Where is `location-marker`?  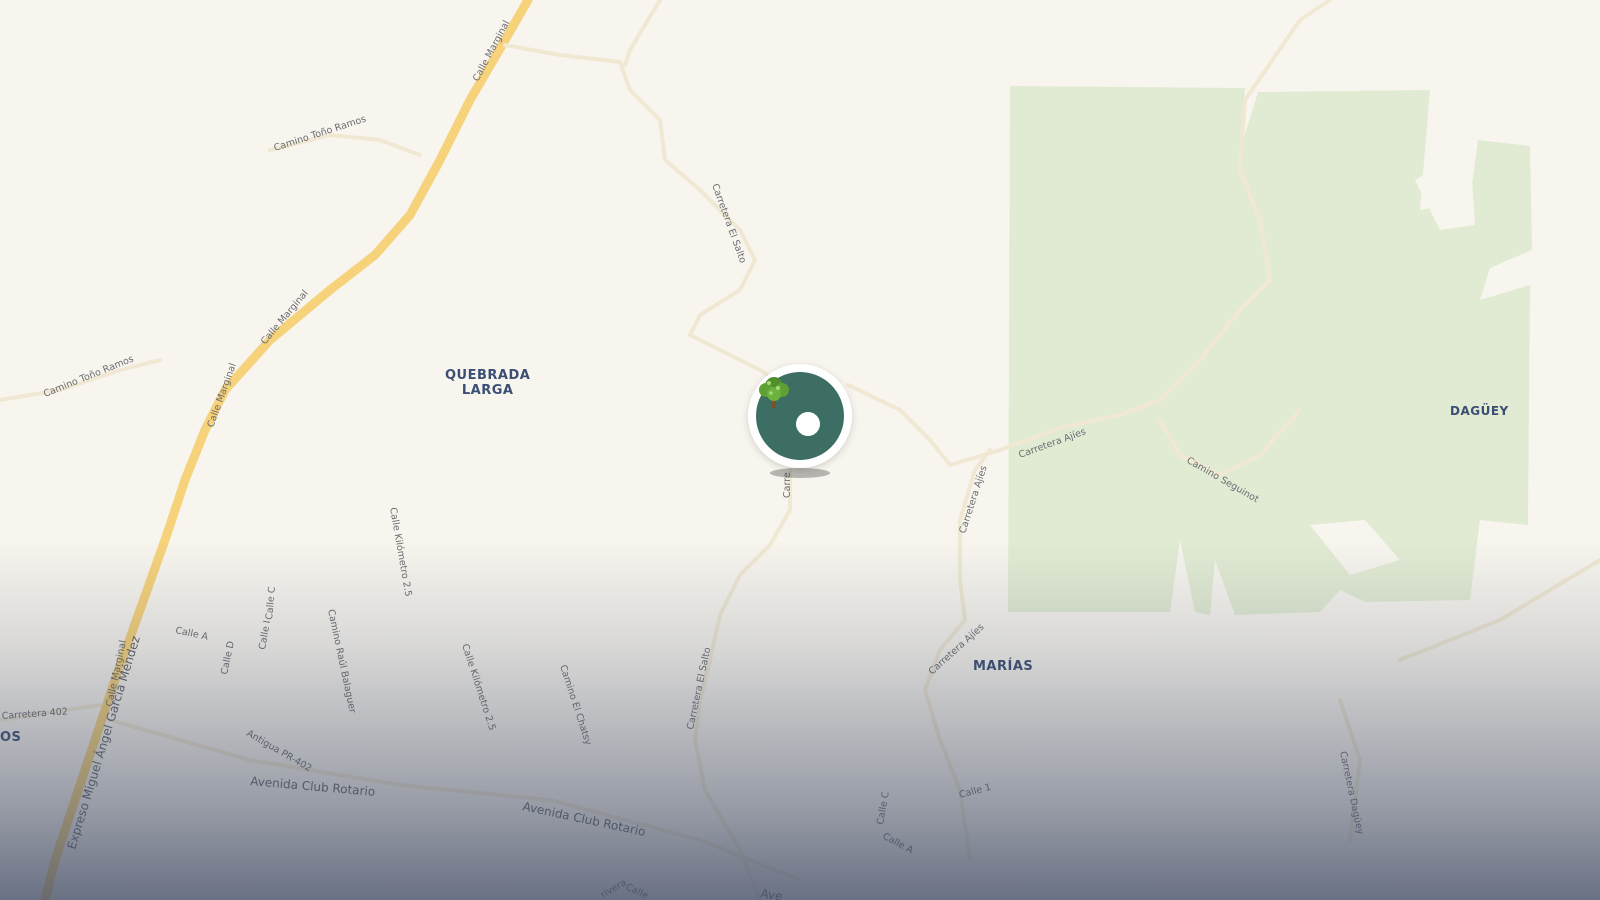
location-marker is located at coordinates (800, 416).